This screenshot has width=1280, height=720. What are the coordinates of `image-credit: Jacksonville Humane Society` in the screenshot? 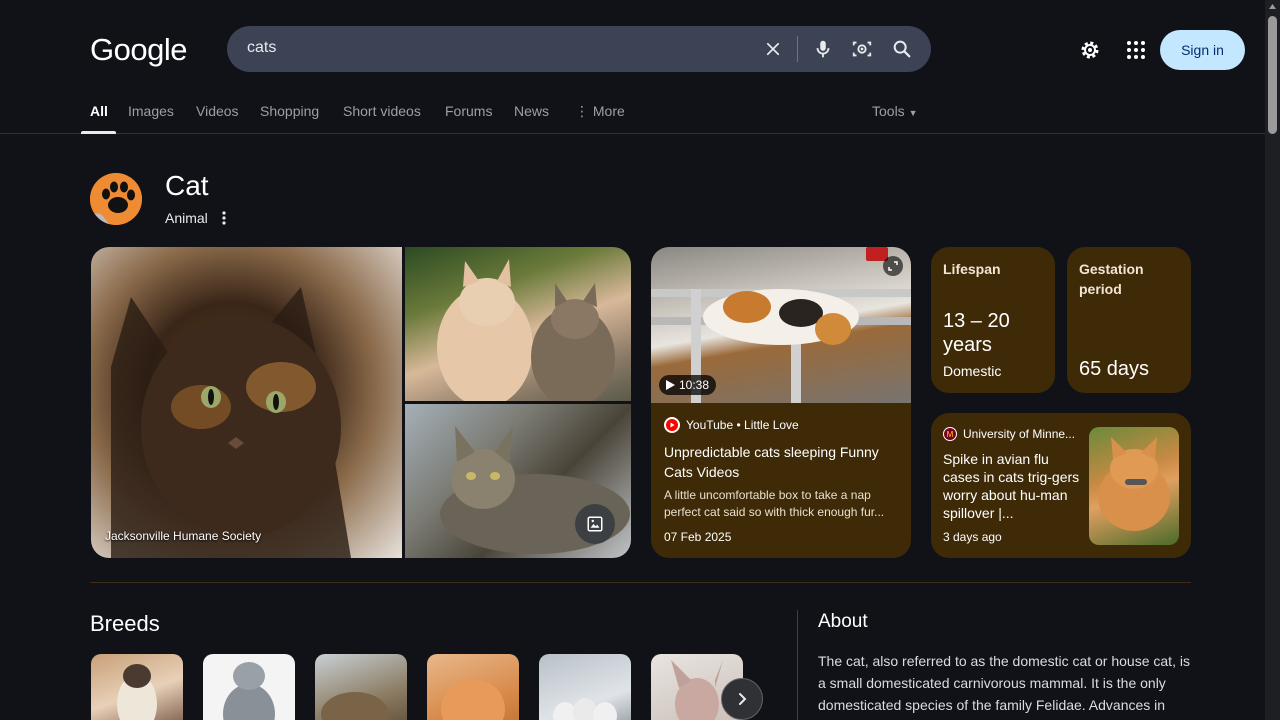 It's located at (183, 536).